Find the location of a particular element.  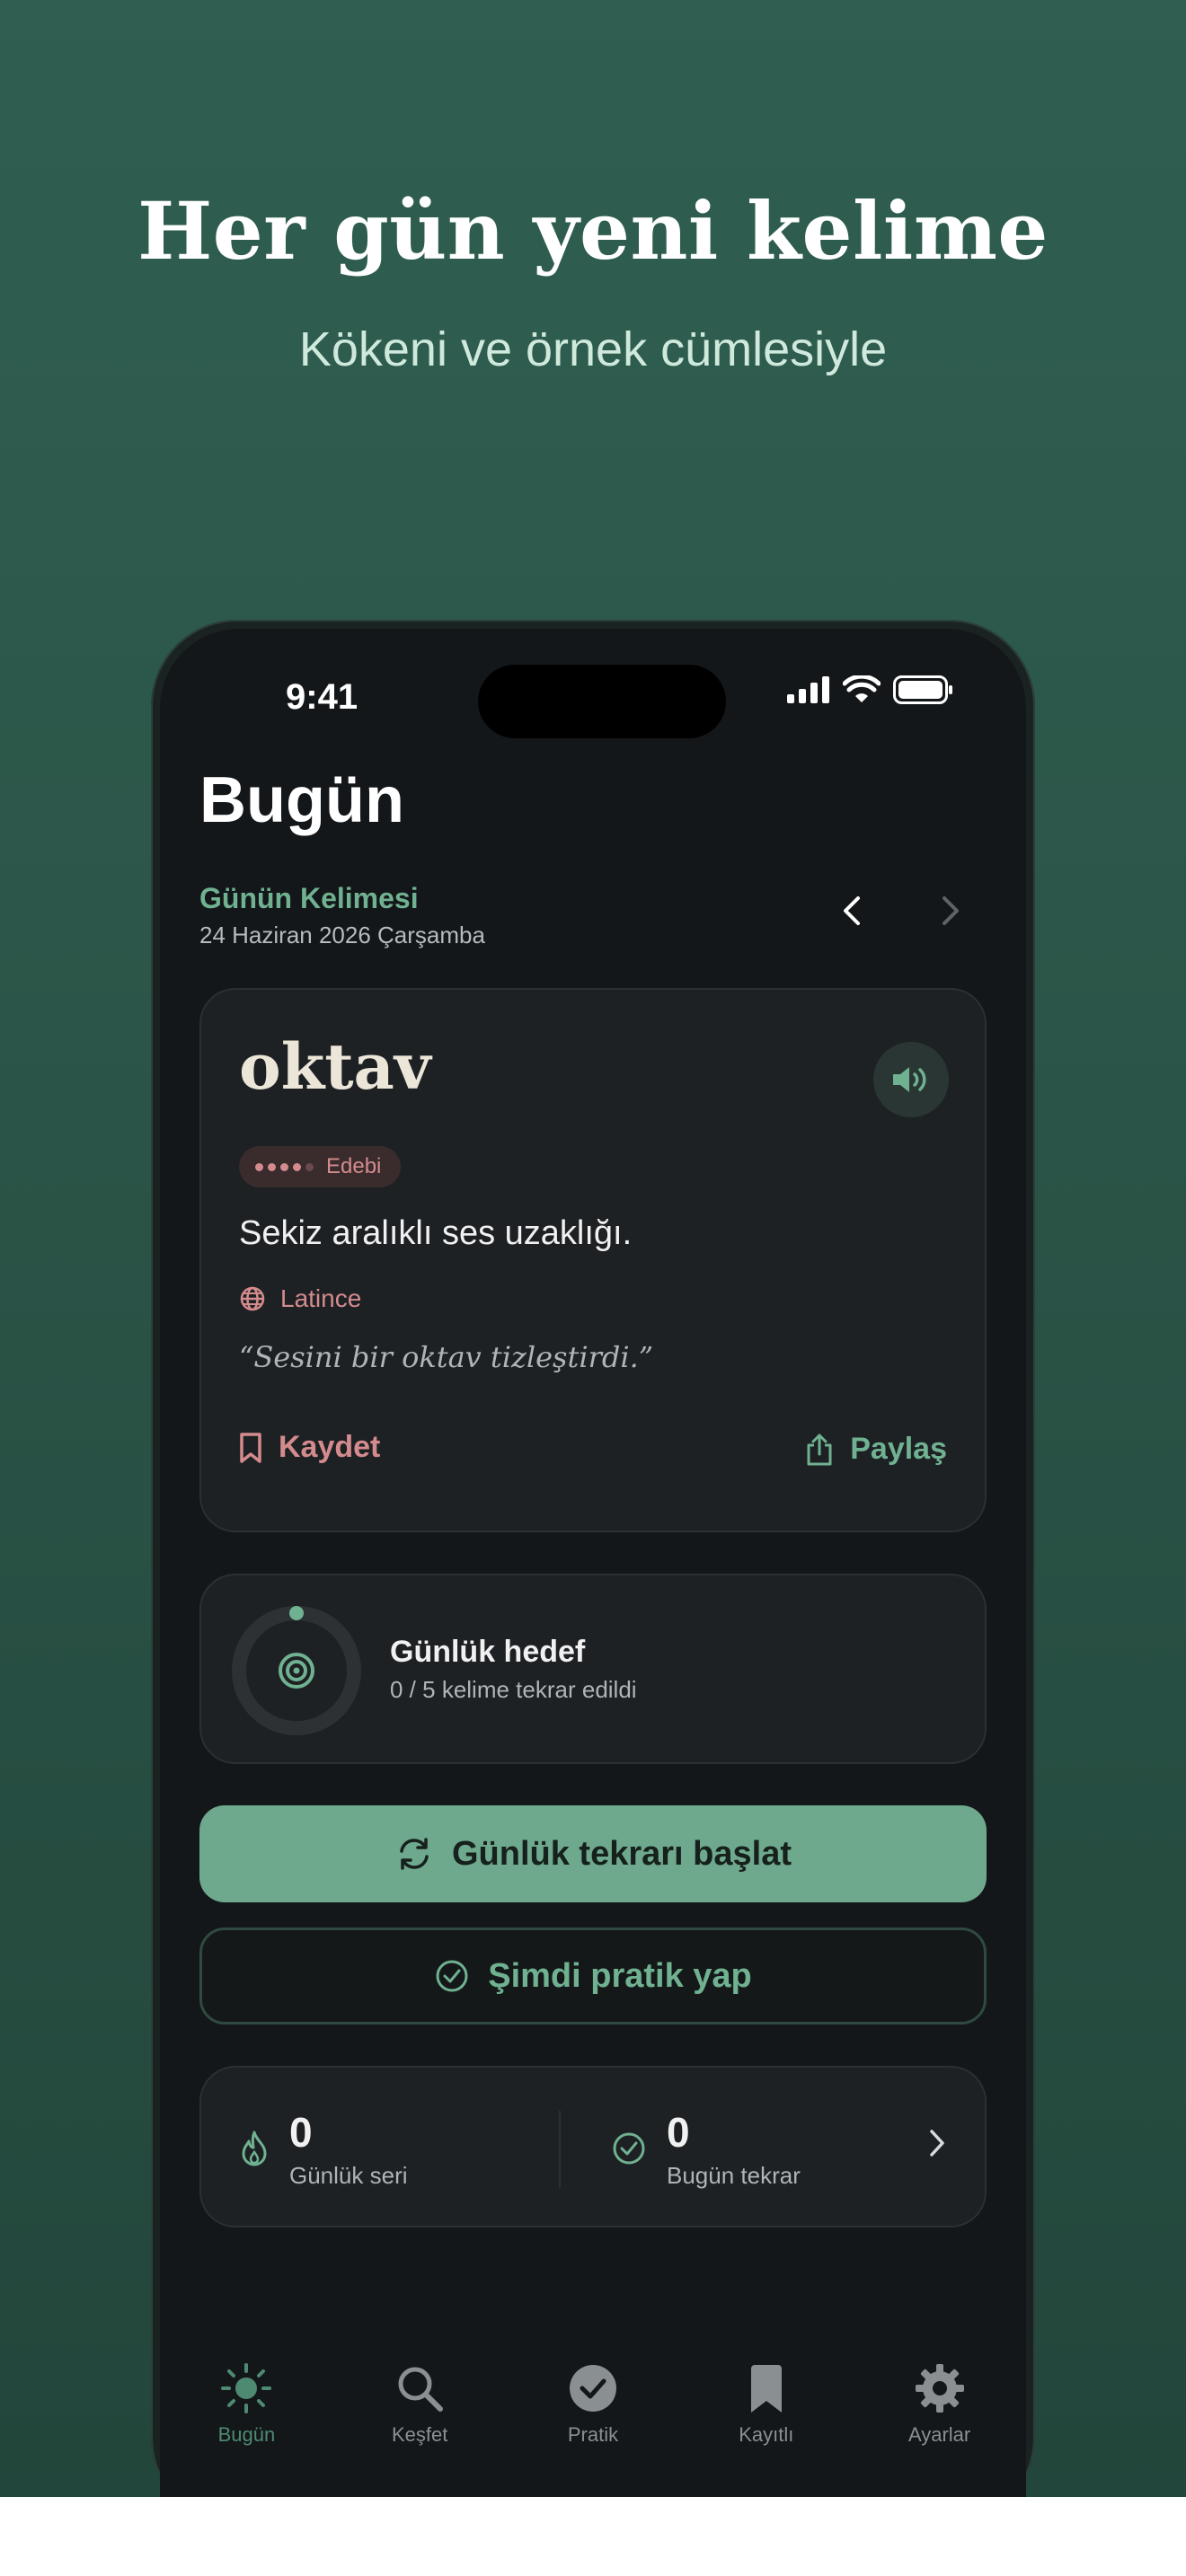

tab-kesfet: Keşfet is located at coordinates (420, 2425).